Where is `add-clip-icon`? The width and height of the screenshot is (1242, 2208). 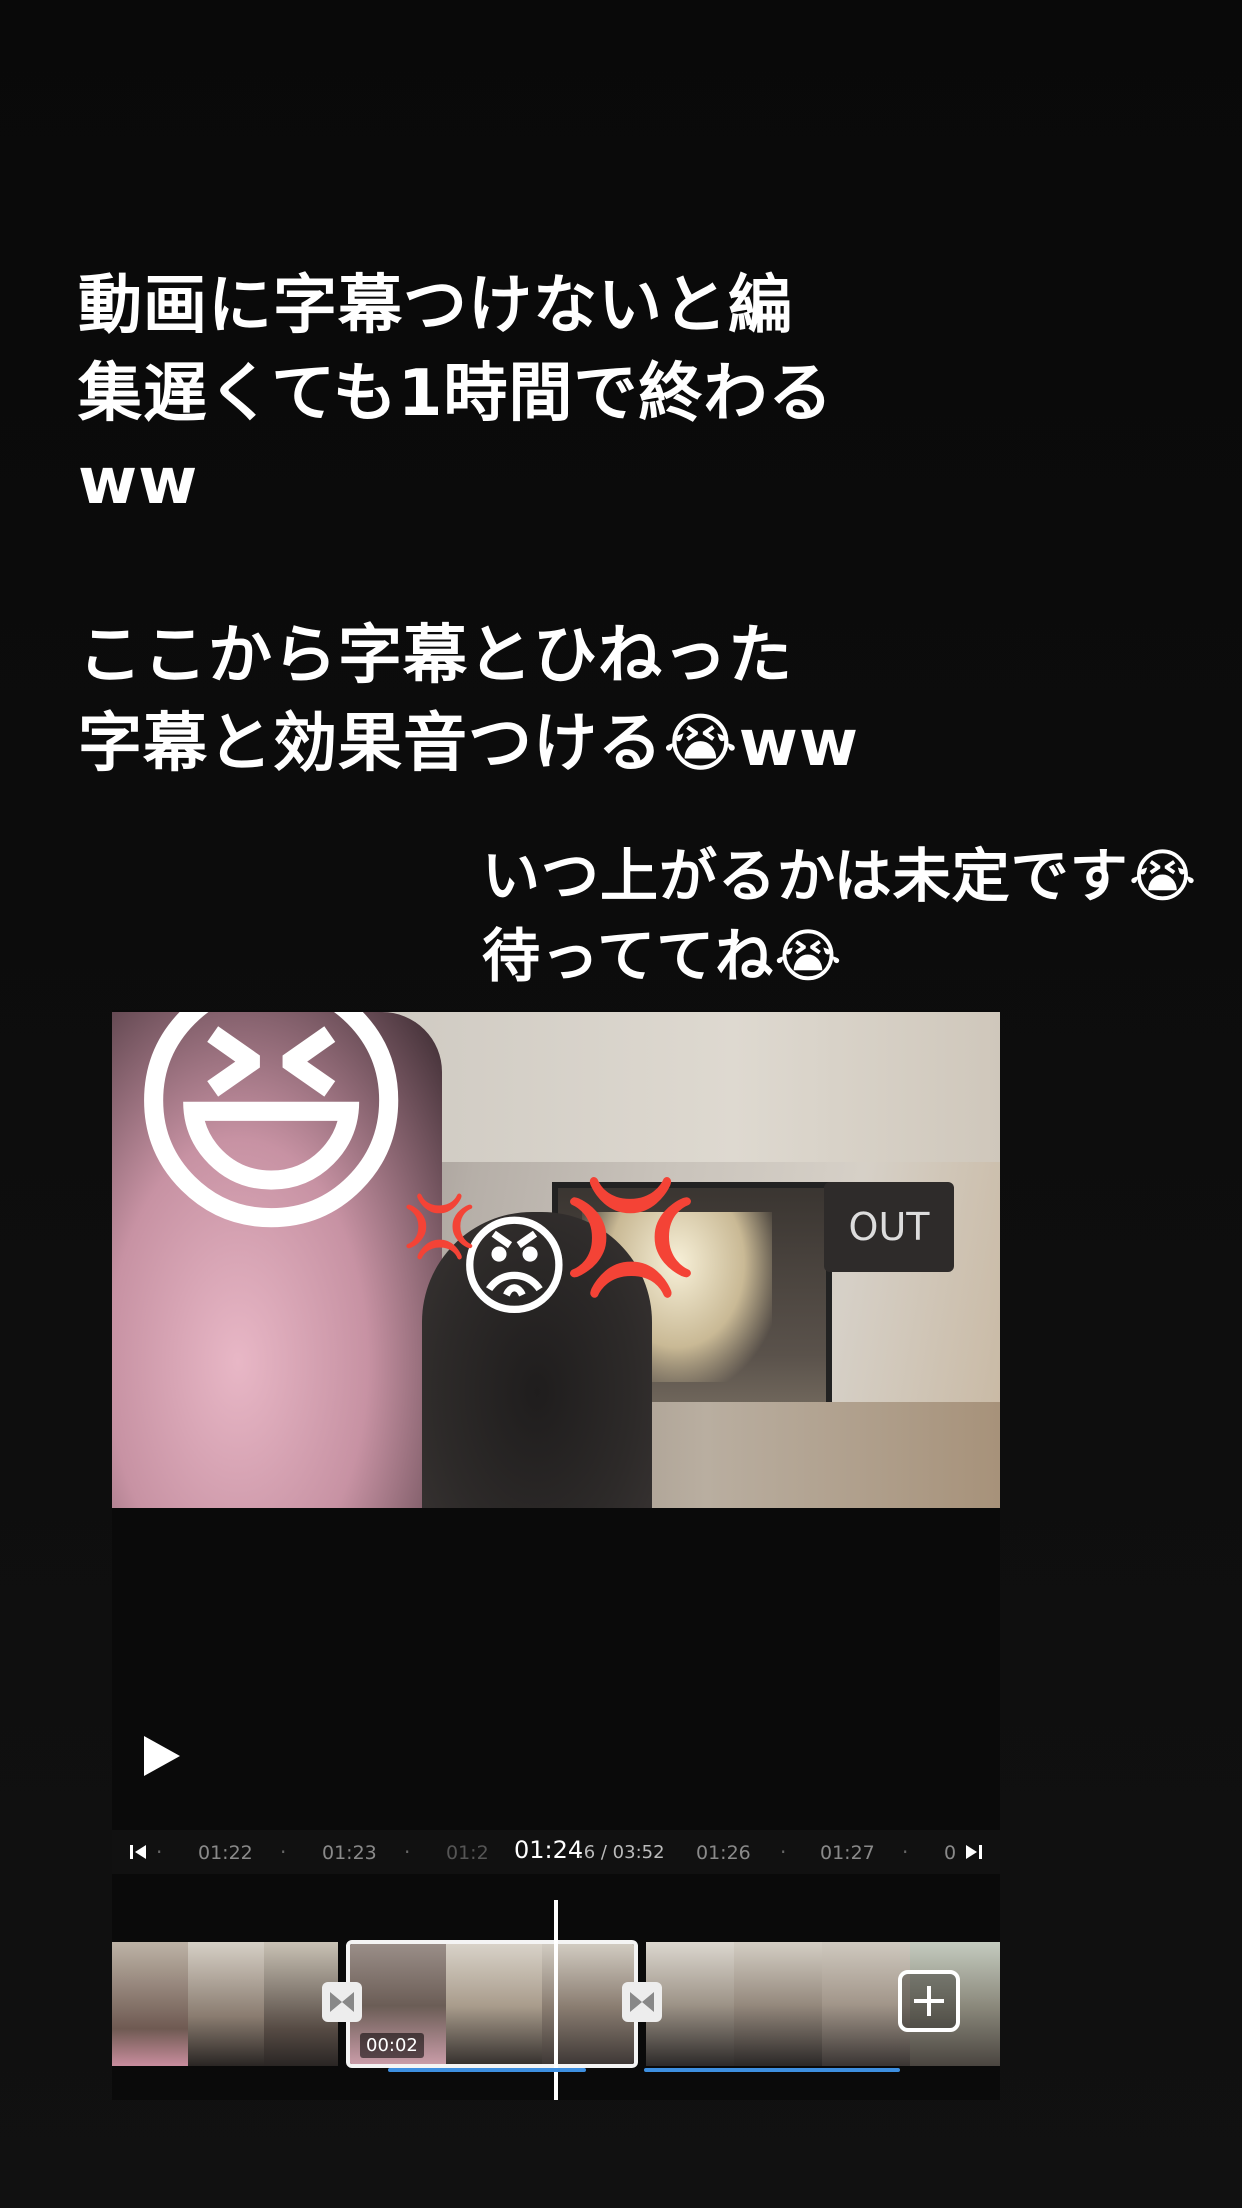 add-clip-icon is located at coordinates (929, 2001).